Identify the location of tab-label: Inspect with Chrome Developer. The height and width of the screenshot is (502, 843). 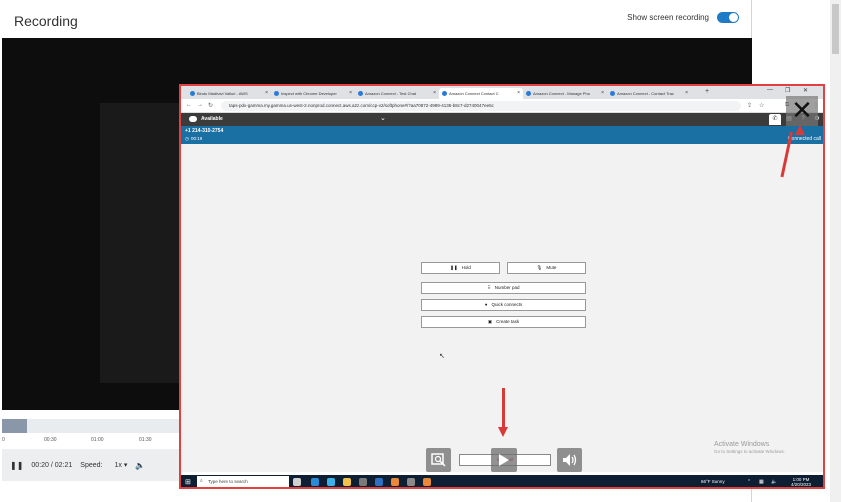
(309, 93).